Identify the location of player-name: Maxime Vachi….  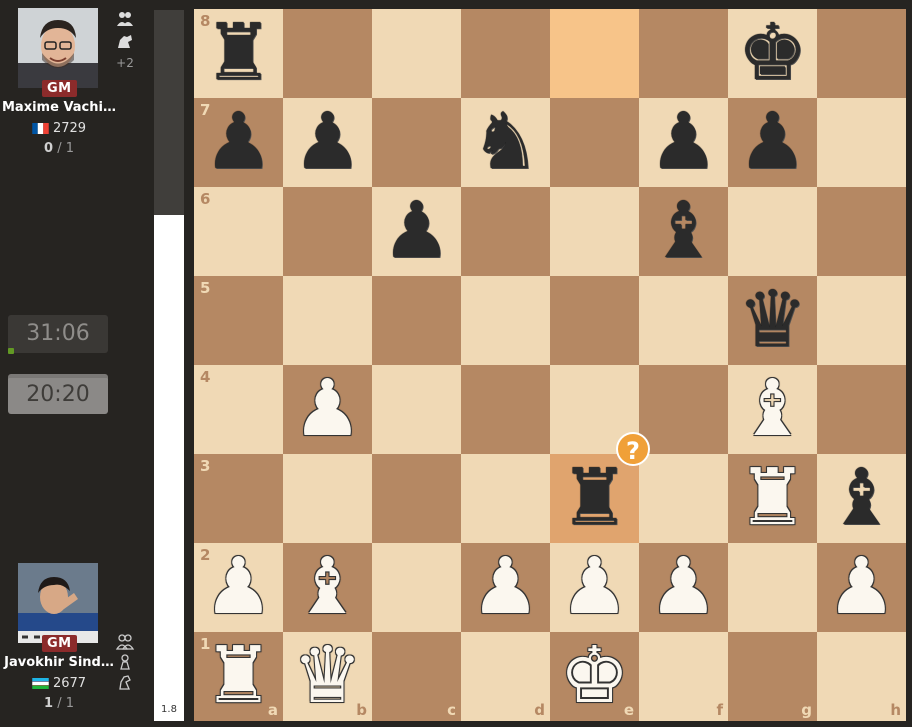
(59, 107).